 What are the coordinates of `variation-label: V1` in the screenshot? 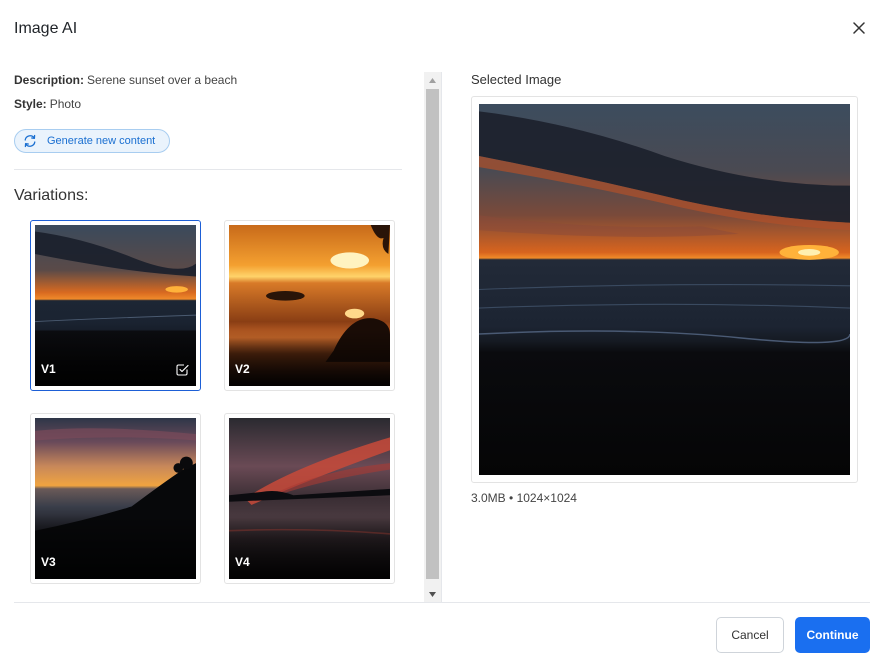 It's located at (48, 369).